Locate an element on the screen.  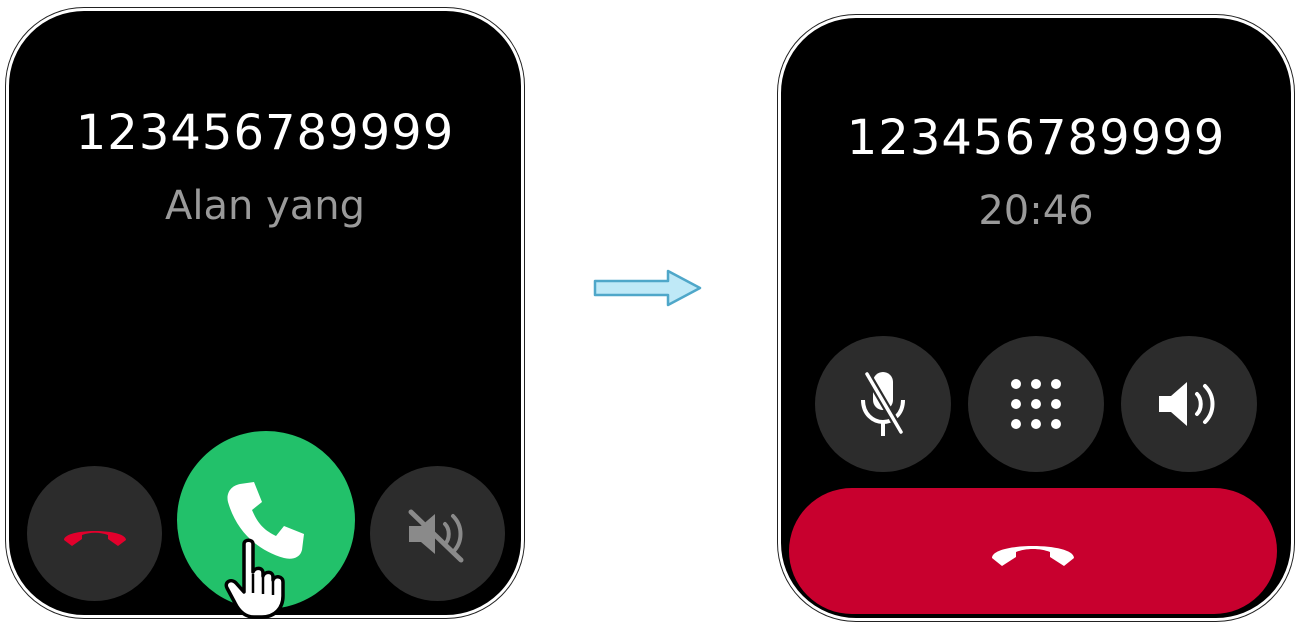
silence-ringer-button is located at coordinates (437, 533).